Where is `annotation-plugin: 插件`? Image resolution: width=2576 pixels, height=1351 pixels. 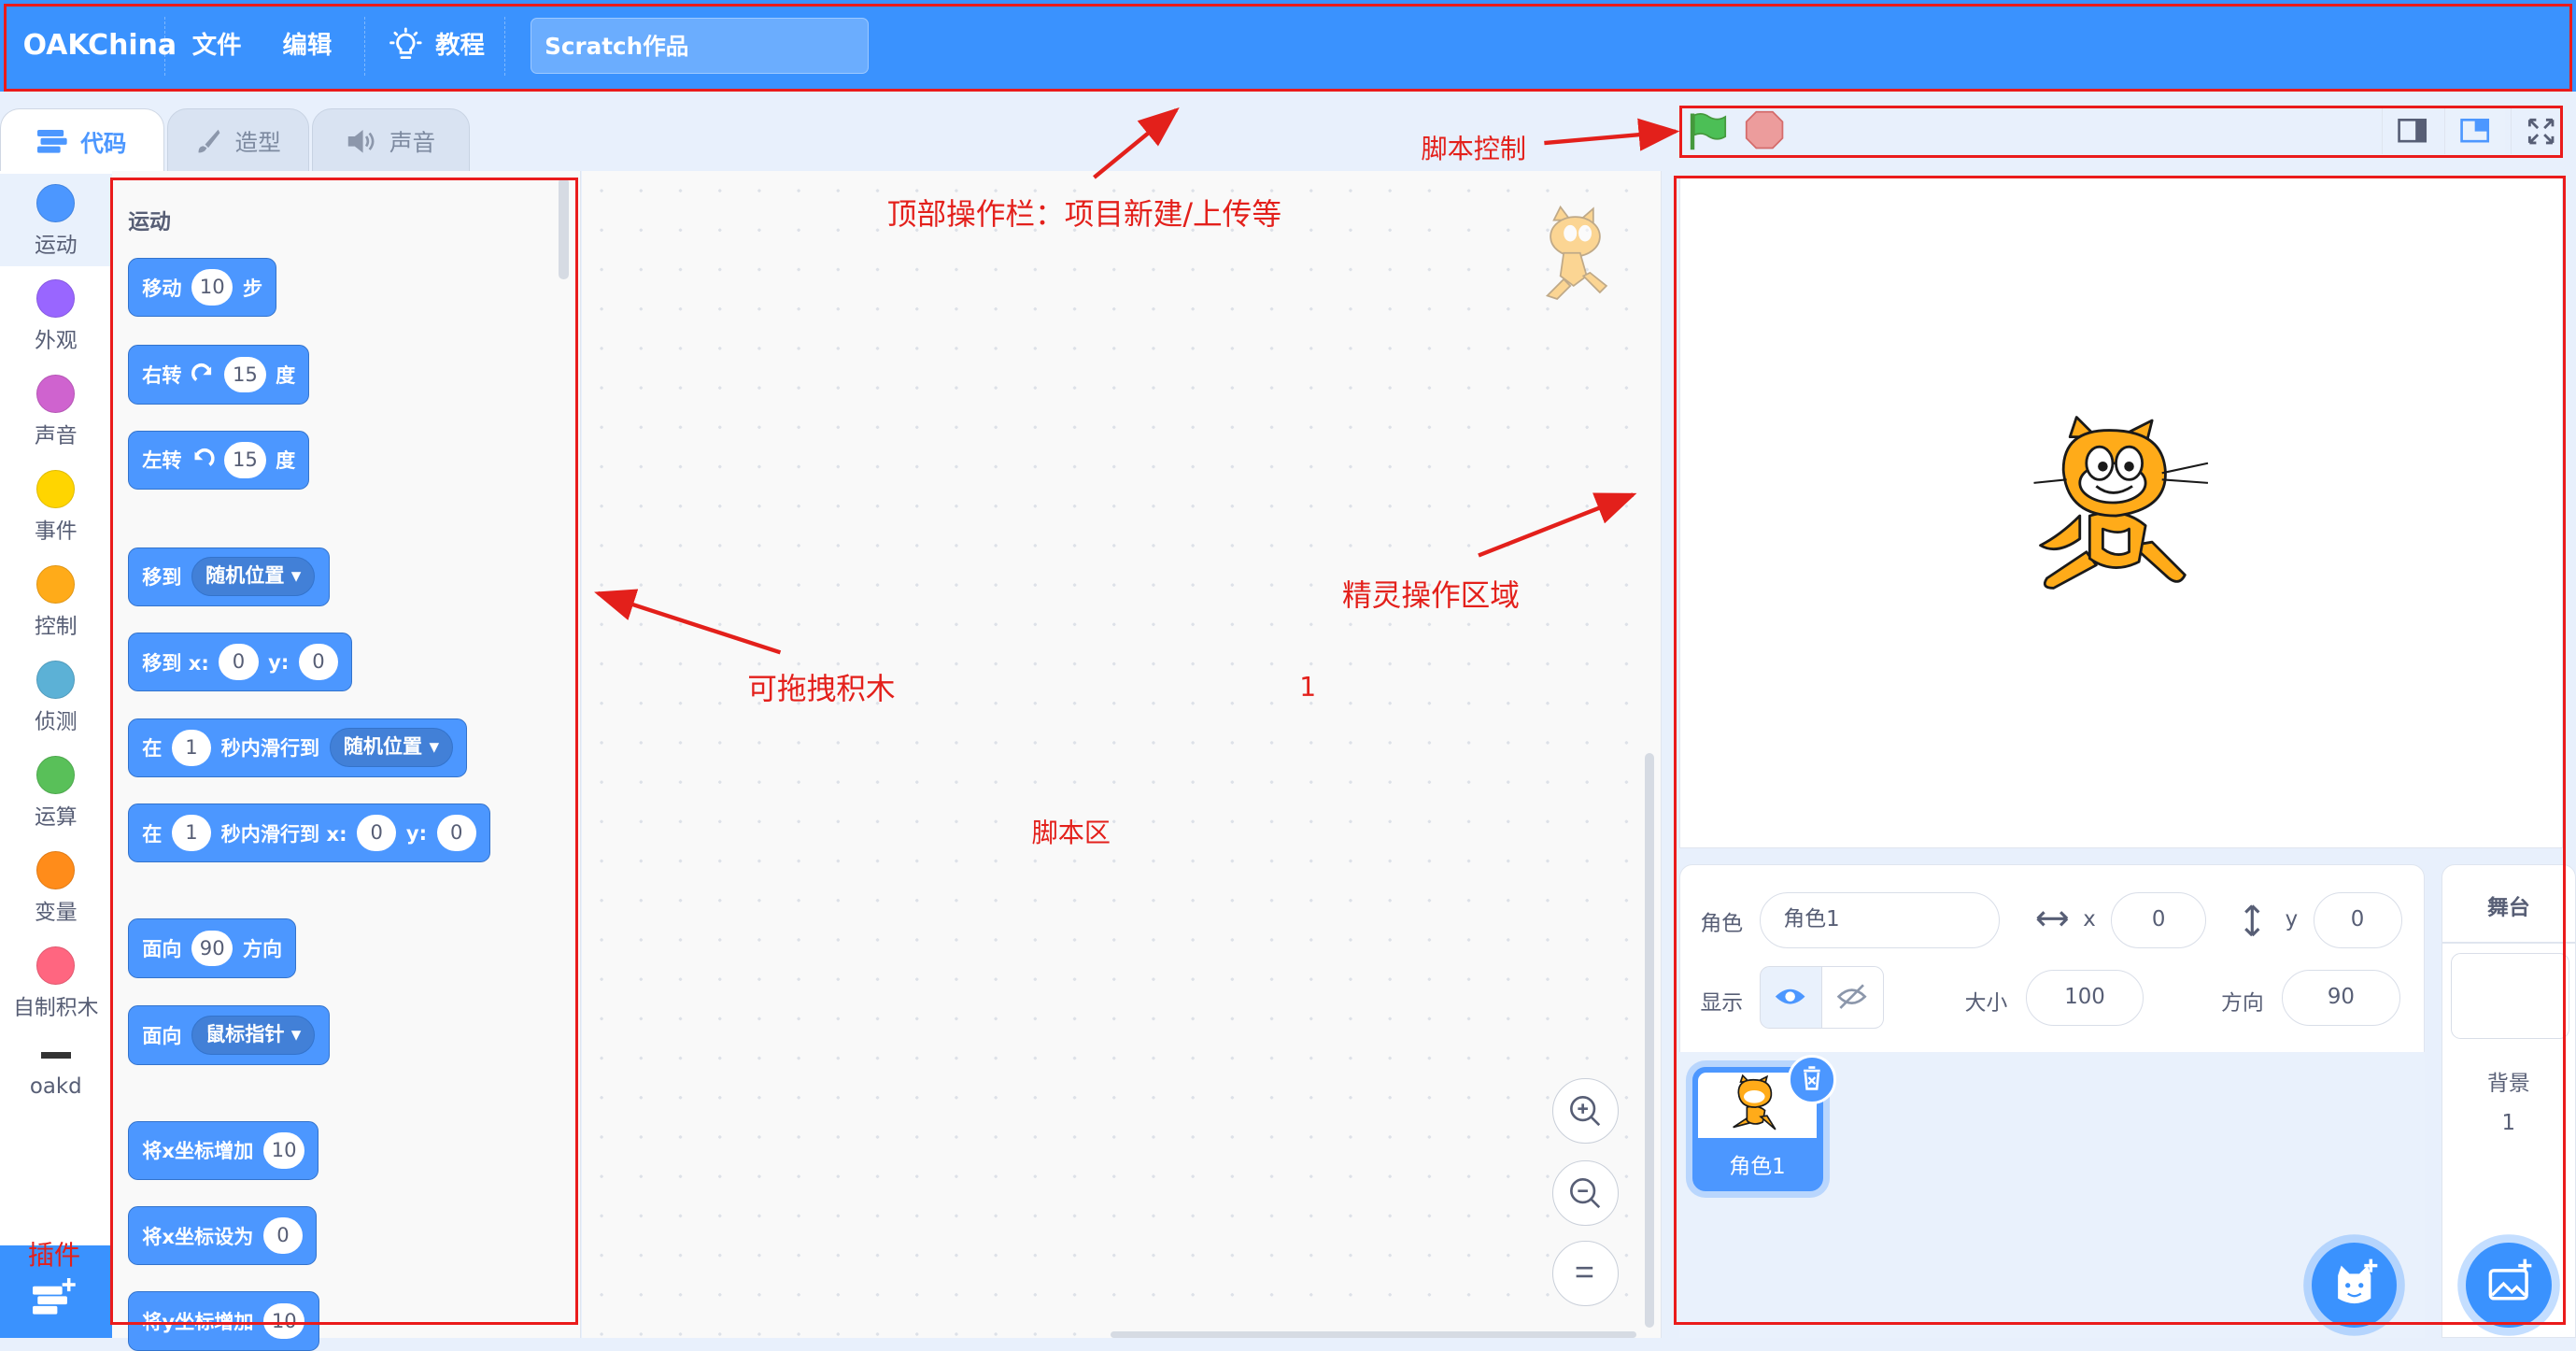
annotation-plugin: 插件 is located at coordinates (54, 1255).